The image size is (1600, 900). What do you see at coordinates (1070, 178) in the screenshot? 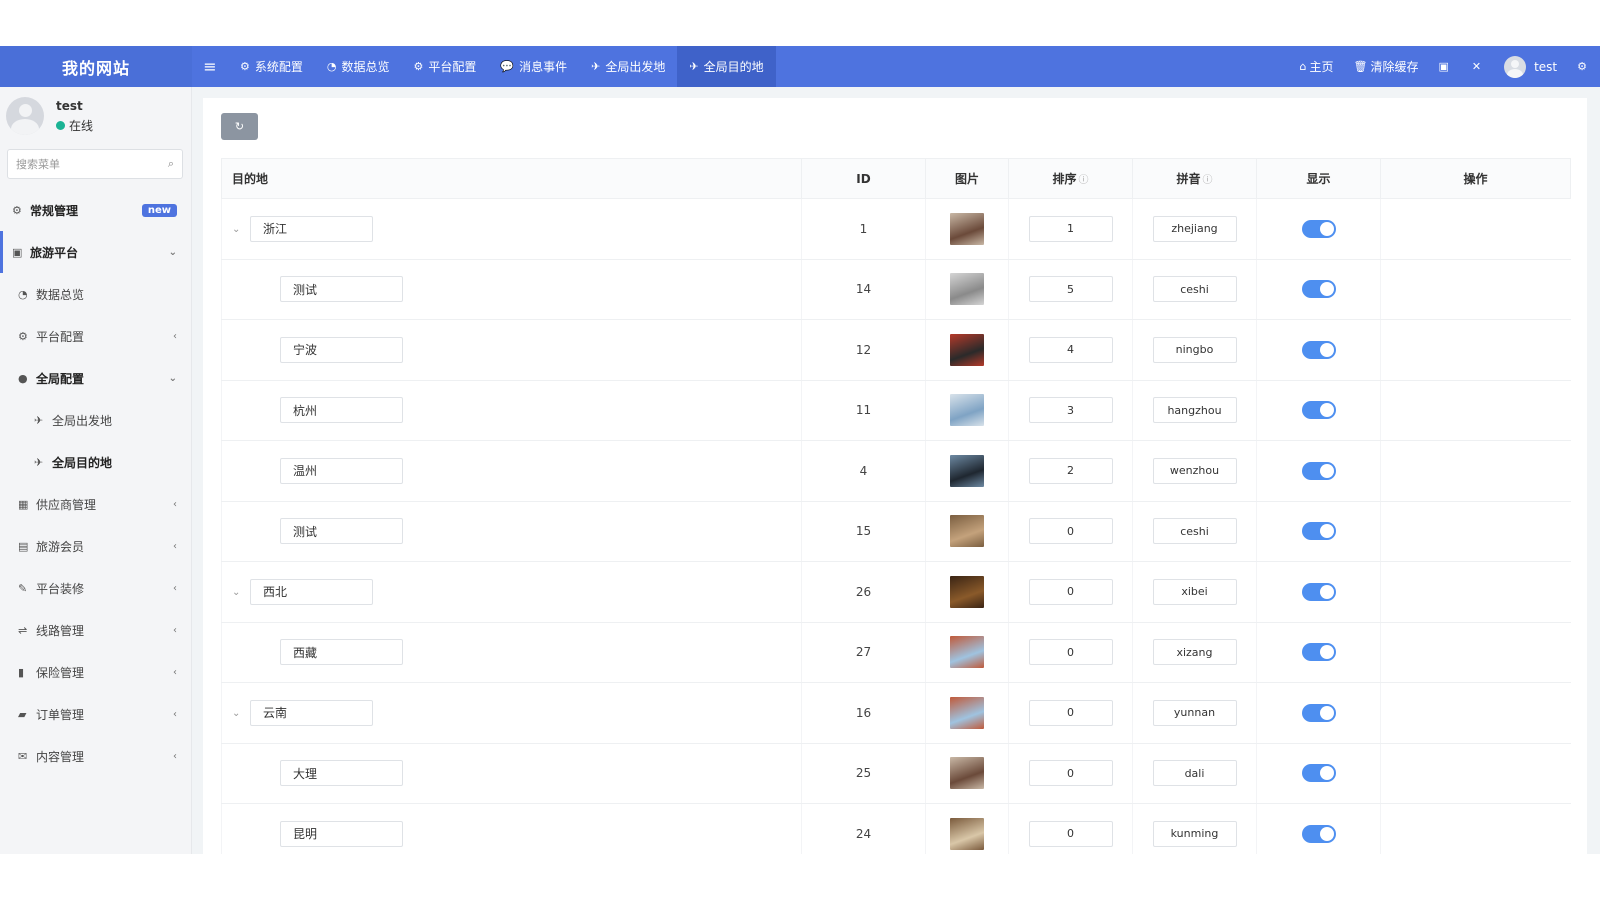
I see `header-sort: 排序 ⓘ` at bounding box center [1070, 178].